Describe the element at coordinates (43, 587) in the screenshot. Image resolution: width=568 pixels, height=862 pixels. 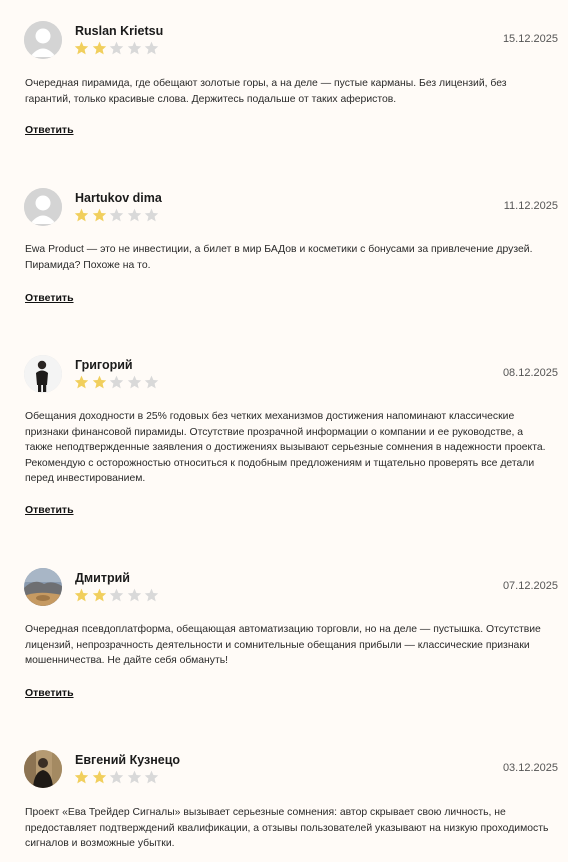
I see `landscape-photo-avatar` at that location.